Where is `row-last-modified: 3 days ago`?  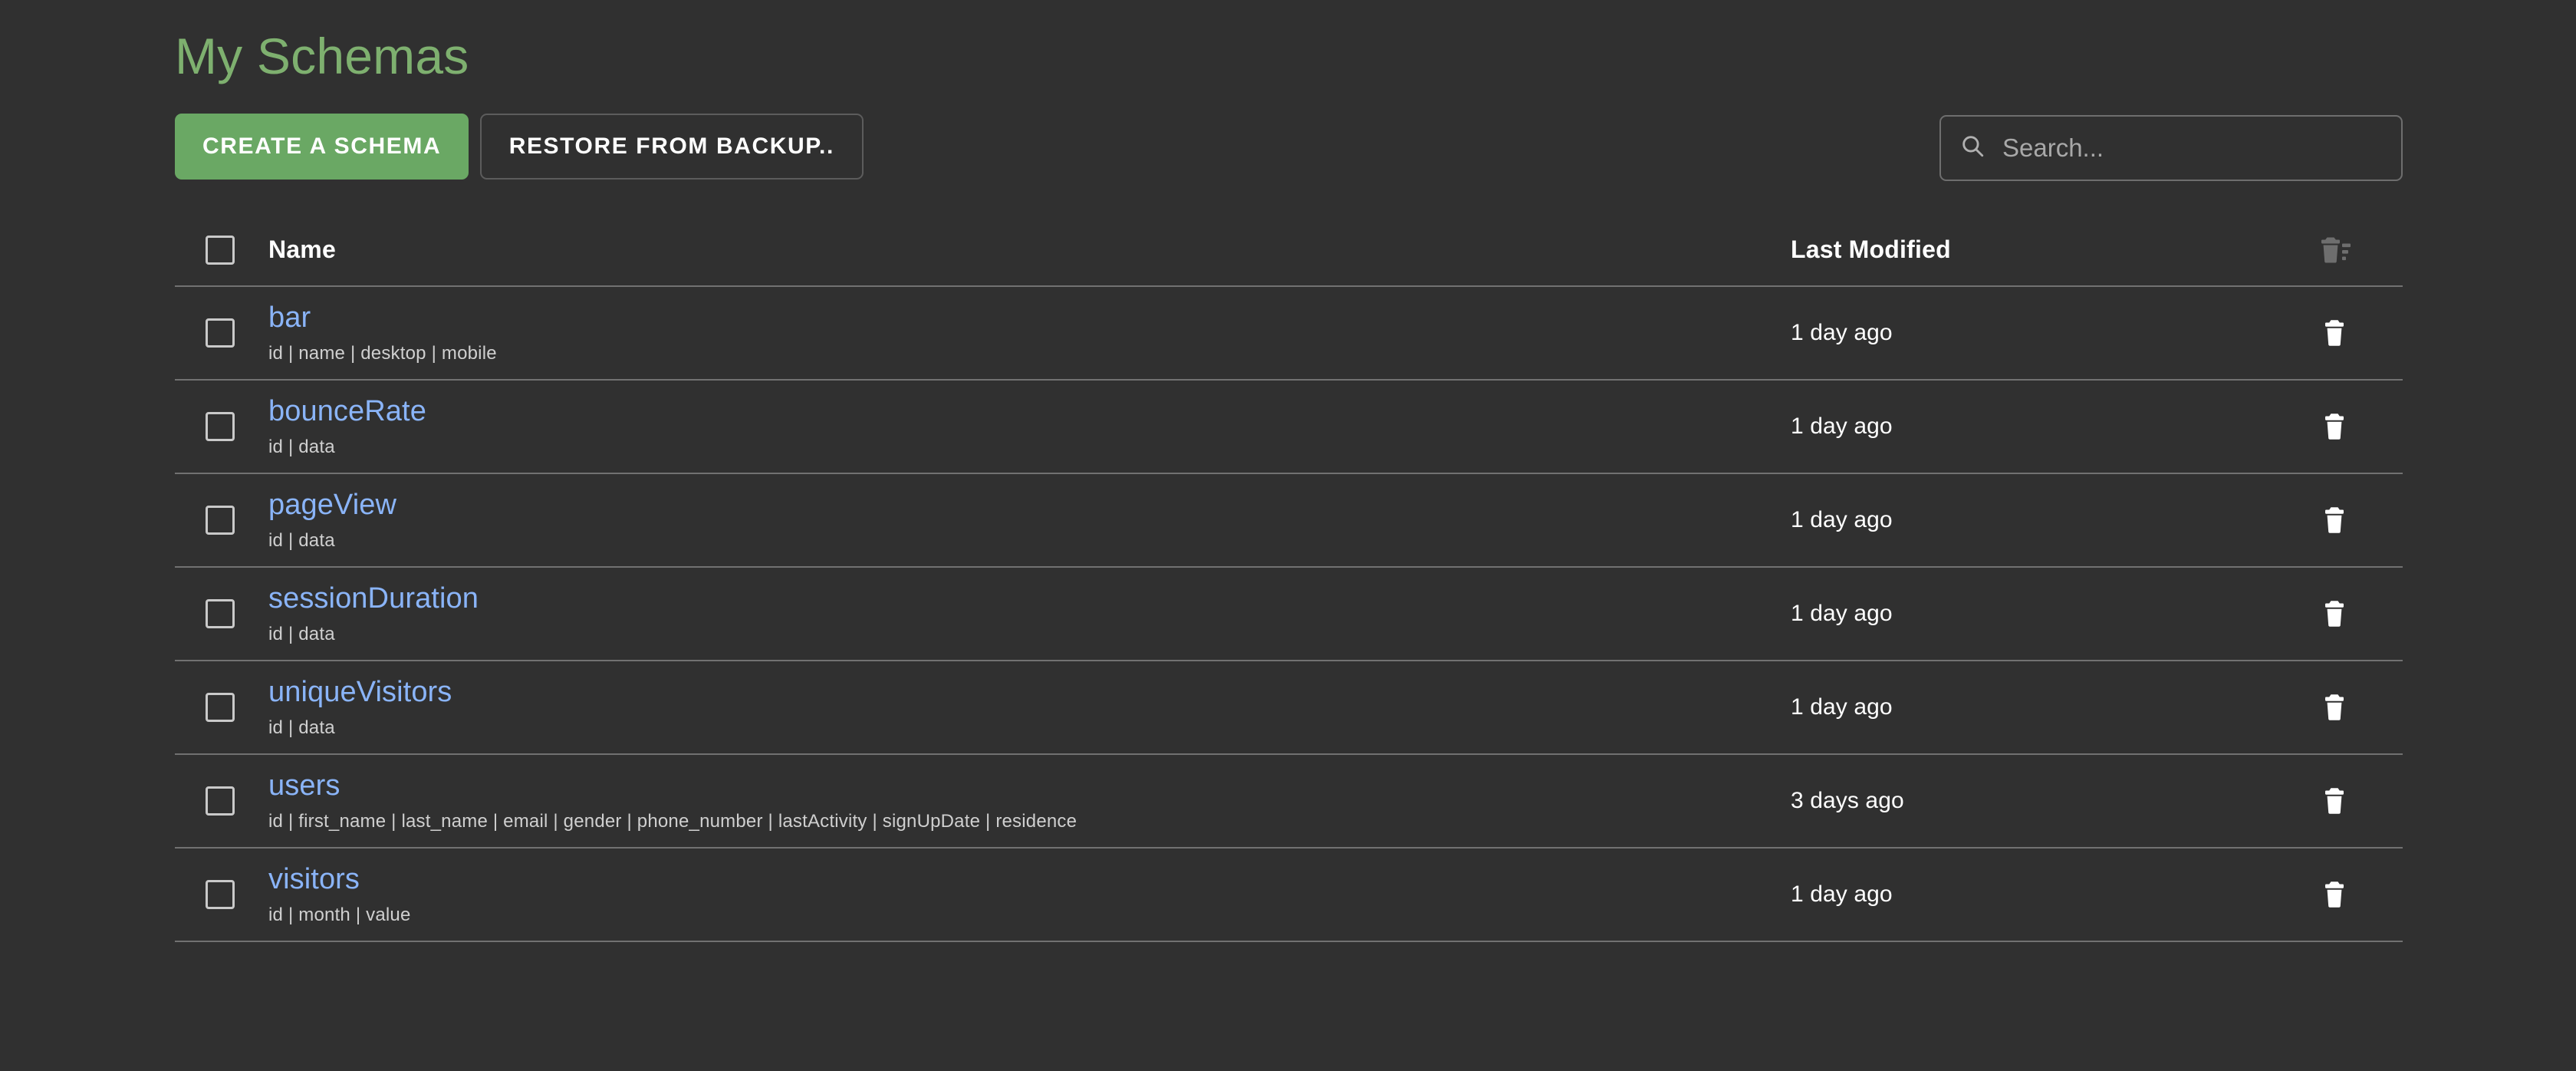
row-last-modified: 3 days ago is located at coordinates (1847, 800).